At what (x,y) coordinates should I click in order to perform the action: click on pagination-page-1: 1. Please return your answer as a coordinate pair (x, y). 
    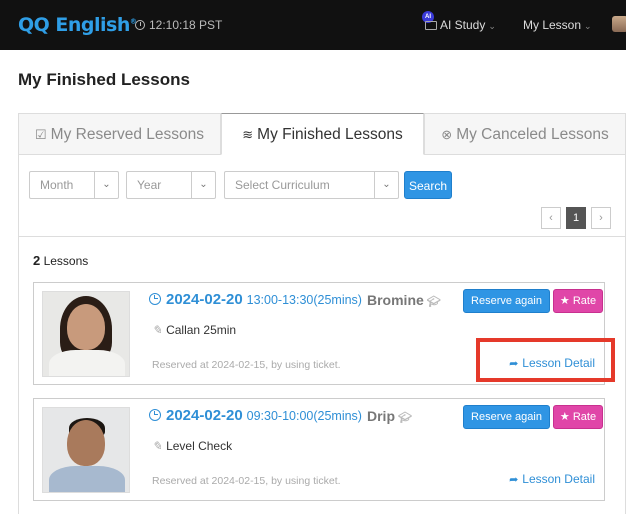
    Looking at the image, I should click on (576, 218).